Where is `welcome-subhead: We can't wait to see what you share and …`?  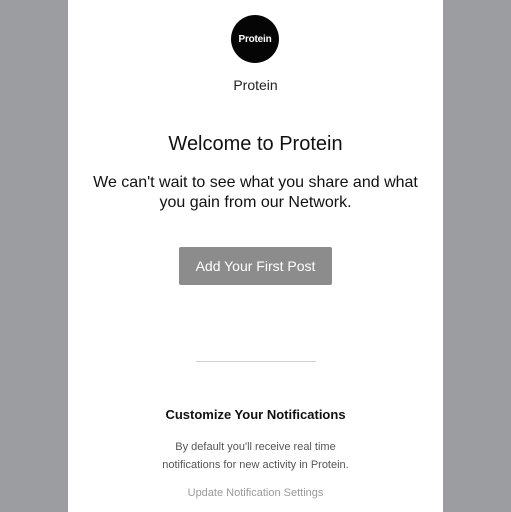 welcome-subhead: We can't wait to see what you share and … is located at coordinates (255, 192).